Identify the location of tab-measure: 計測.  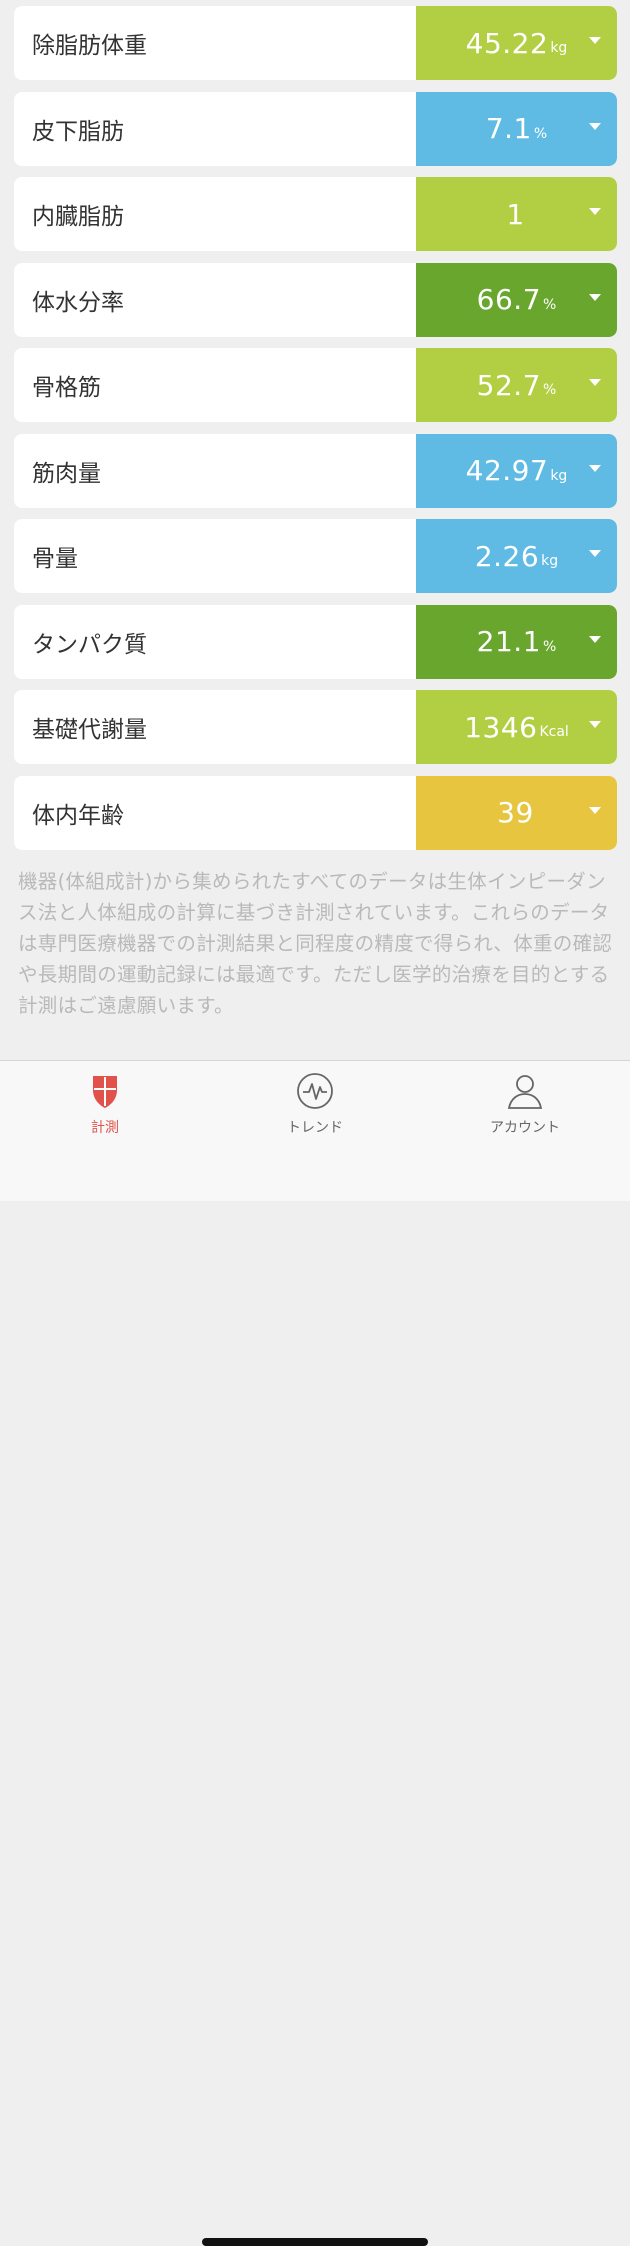
(105, 1104).